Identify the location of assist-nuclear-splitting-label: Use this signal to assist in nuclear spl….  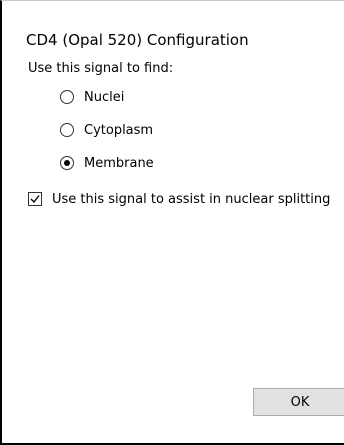
(191, 199).